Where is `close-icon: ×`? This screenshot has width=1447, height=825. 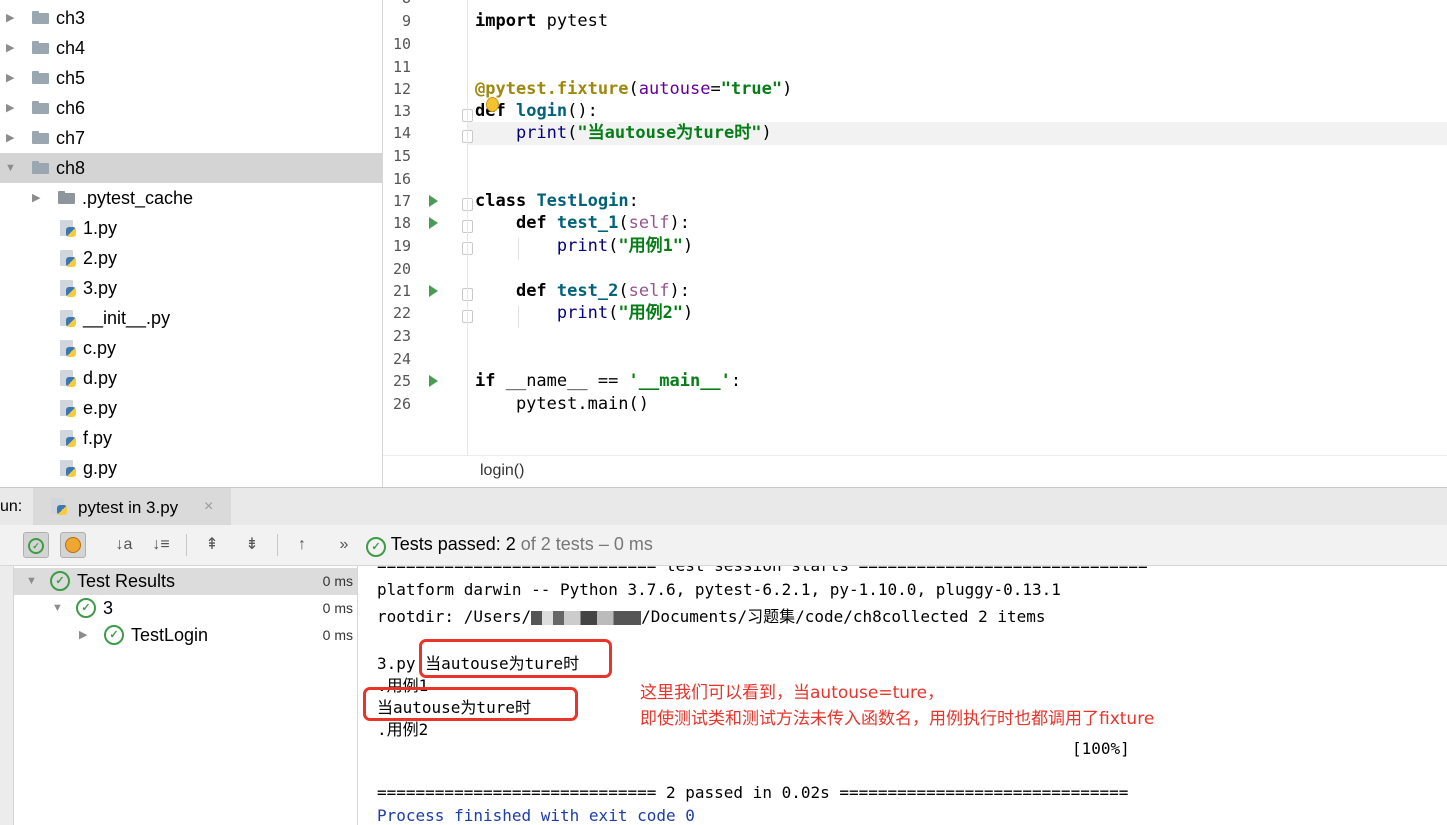 close-icon: × is located at coordinates (208, 507).